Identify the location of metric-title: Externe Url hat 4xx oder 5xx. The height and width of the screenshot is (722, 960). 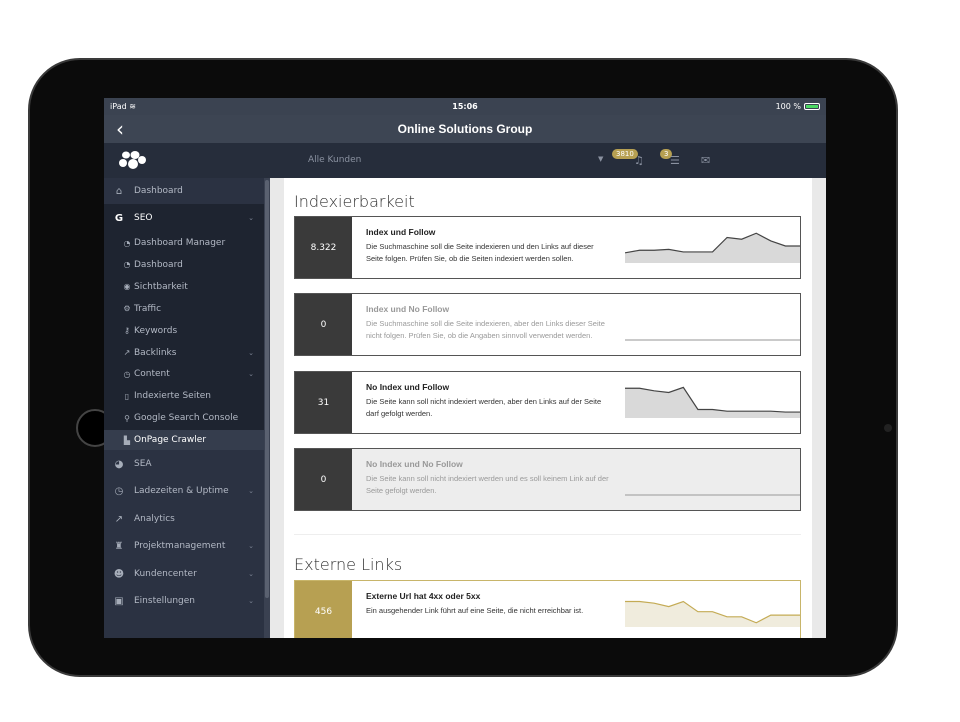
(423, 596).